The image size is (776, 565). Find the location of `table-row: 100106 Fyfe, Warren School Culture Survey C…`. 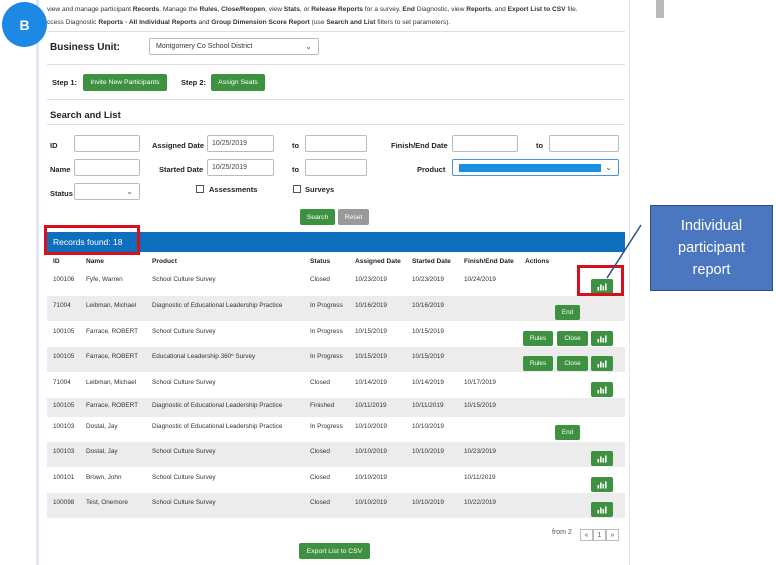

table-row: 100106 Fyfe, Warren School Culture Survey C… is located at coordinates (336, 282).